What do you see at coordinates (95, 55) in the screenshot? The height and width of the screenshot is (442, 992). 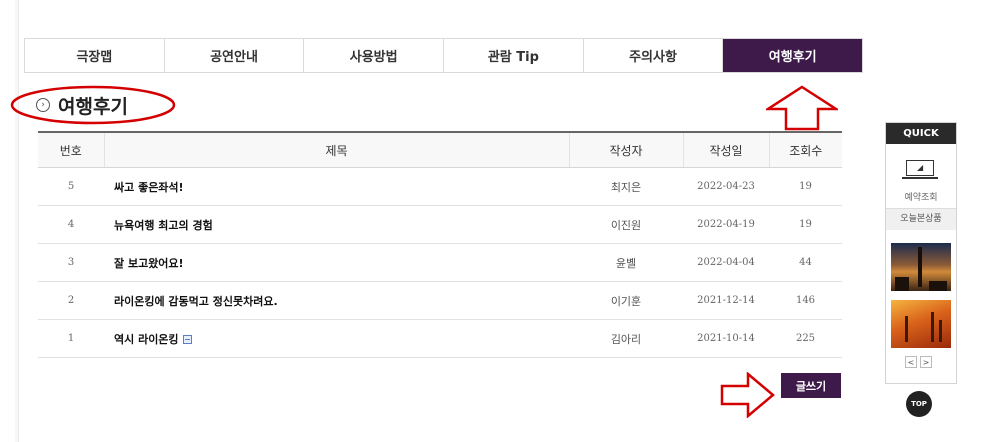 I see `tab-theater-map: 극장맵` at bounding box center [95, 55].